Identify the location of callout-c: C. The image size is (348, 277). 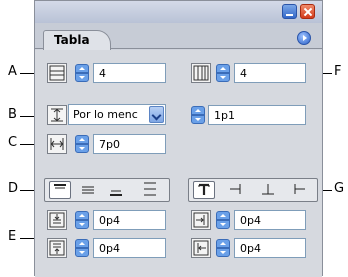
(13, 142).